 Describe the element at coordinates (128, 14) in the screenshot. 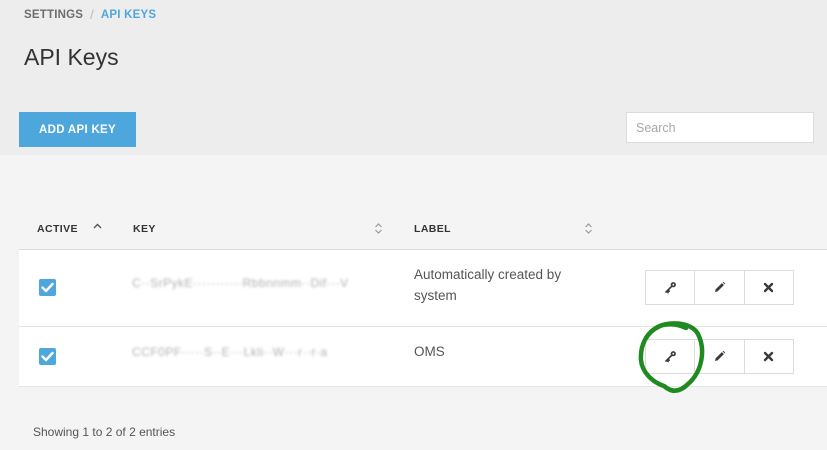

I see `breadcrumb-api-keys: API KEYS` at that location.